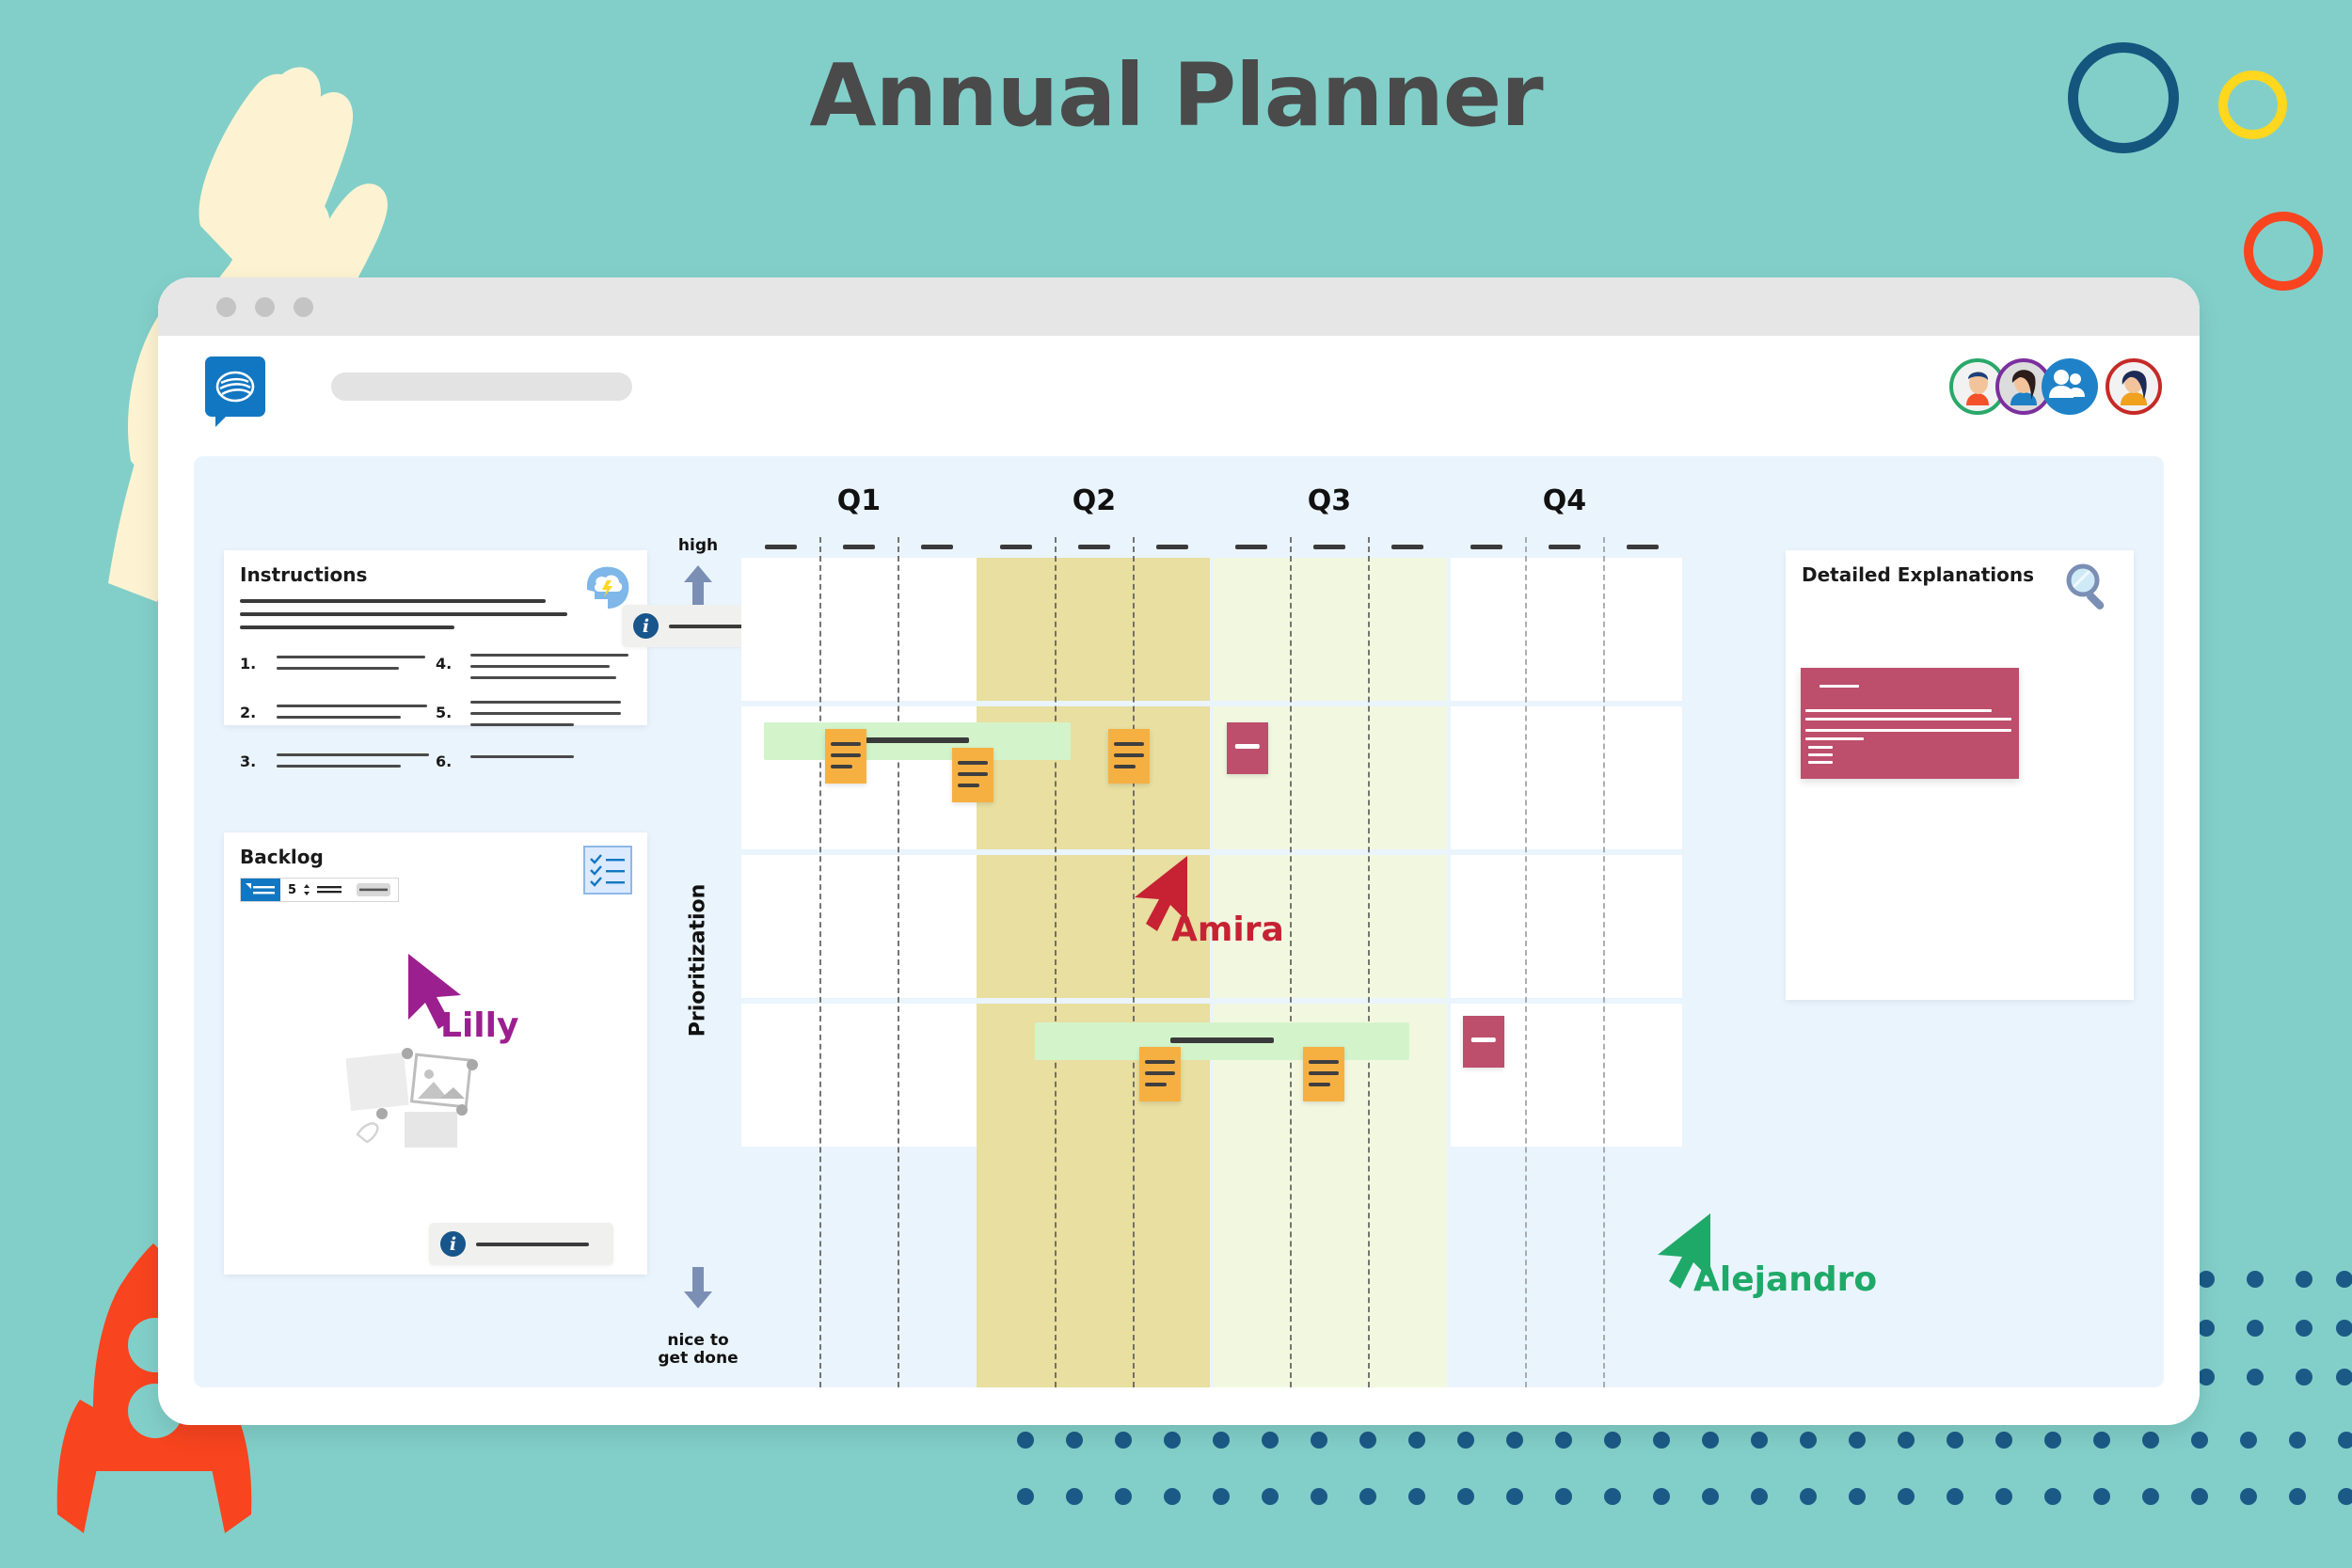  I want to click on line-style-icon, so click(329, 890).